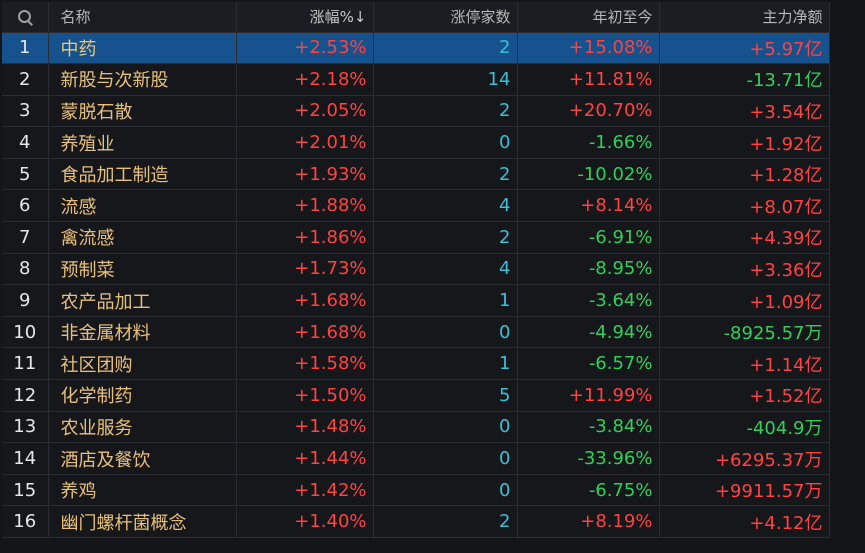  What do you see at coordinates (588, 111) in the screenshot?
I see `ytd-change: +20.70%` at bounding box center [588, 111].